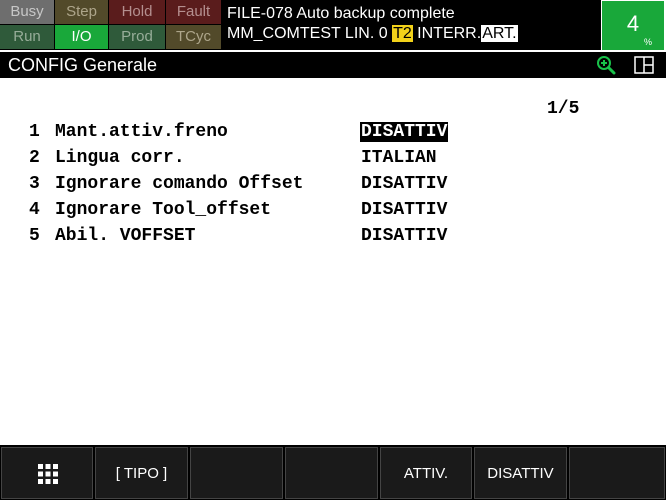  What do you see at coordinates (333, 65) in the screenshot?
I see `screen-title-bar: CONFIG Generale` at bounding box center [333, 65].